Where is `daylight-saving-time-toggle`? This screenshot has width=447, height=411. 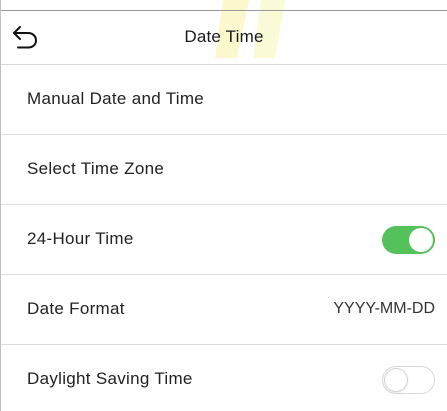 daylight-saving-time-toggle is located at coordinates (408, 380).